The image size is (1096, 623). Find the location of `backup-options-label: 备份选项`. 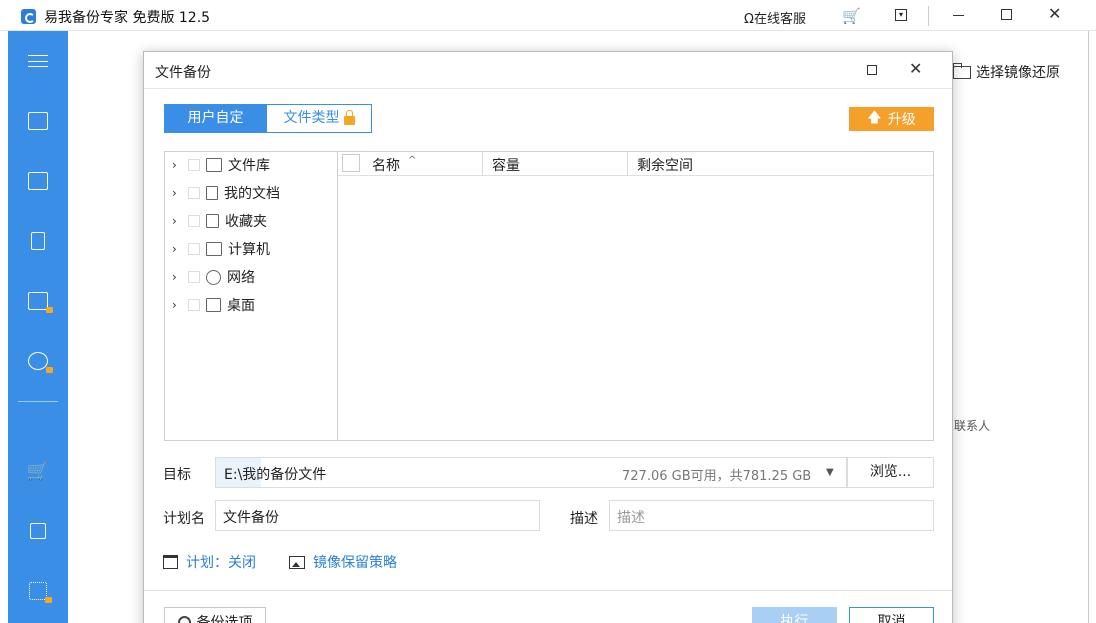

backup-options-label: 备份选项 is located at coordinates (224, 619).